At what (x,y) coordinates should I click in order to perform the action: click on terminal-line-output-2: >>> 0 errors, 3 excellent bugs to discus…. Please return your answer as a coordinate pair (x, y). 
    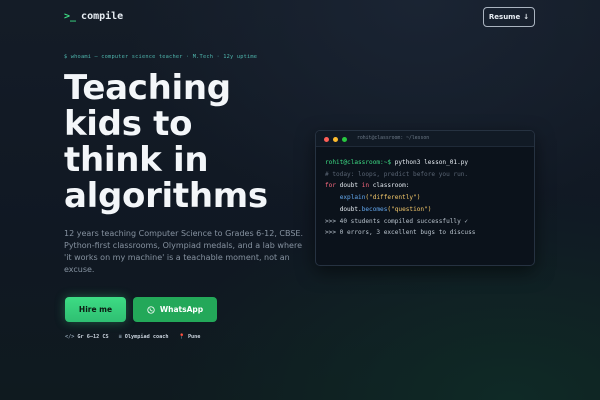
    Looking at the image, I should click on (400, 233).